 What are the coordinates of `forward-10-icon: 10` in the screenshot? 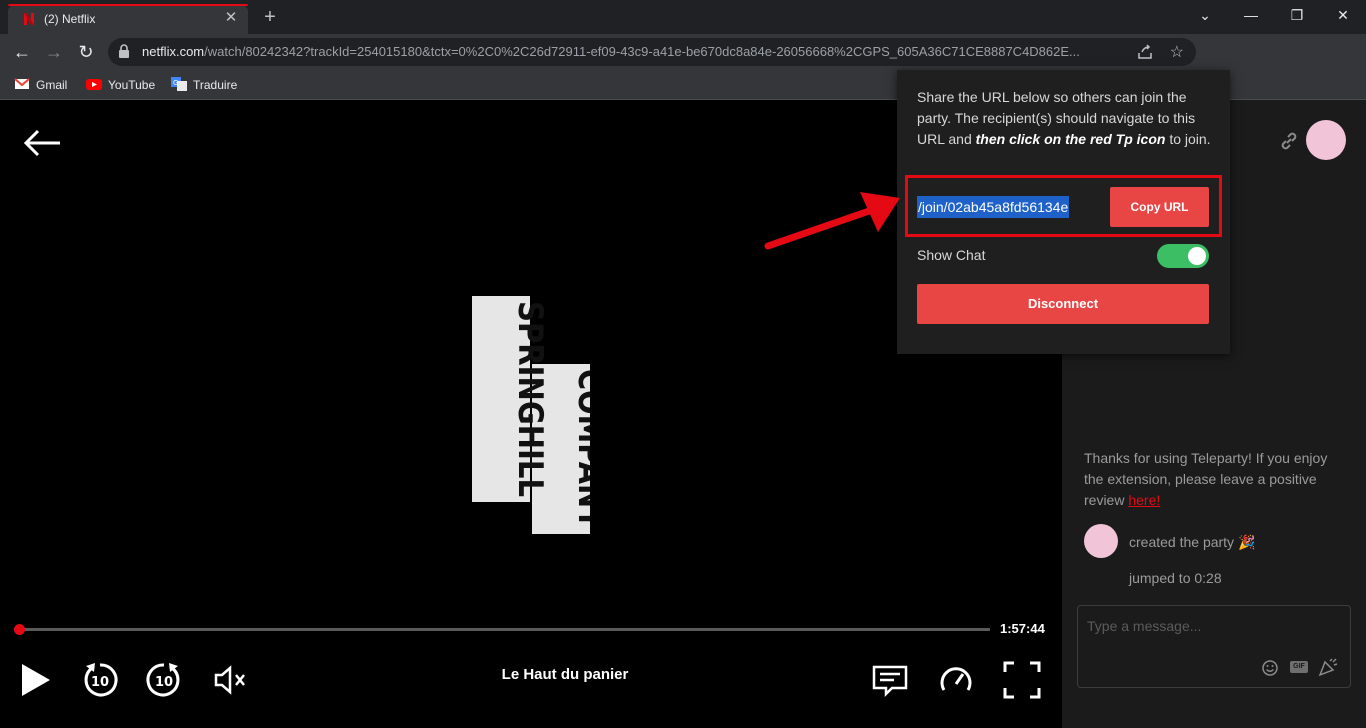 It's located at (164, 680).